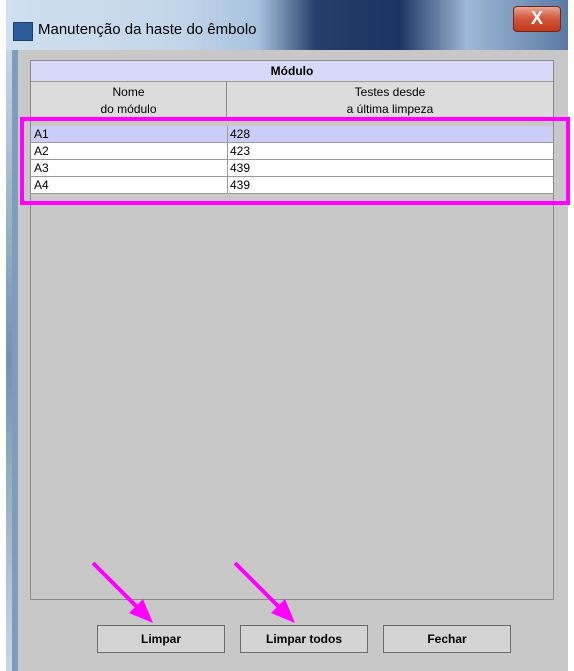 The height and width of the screenshot is (671, 574). Describe the element at coordinates (390, 109) in the screenshot. I see `column-header-line: a última limpeza` at that location.